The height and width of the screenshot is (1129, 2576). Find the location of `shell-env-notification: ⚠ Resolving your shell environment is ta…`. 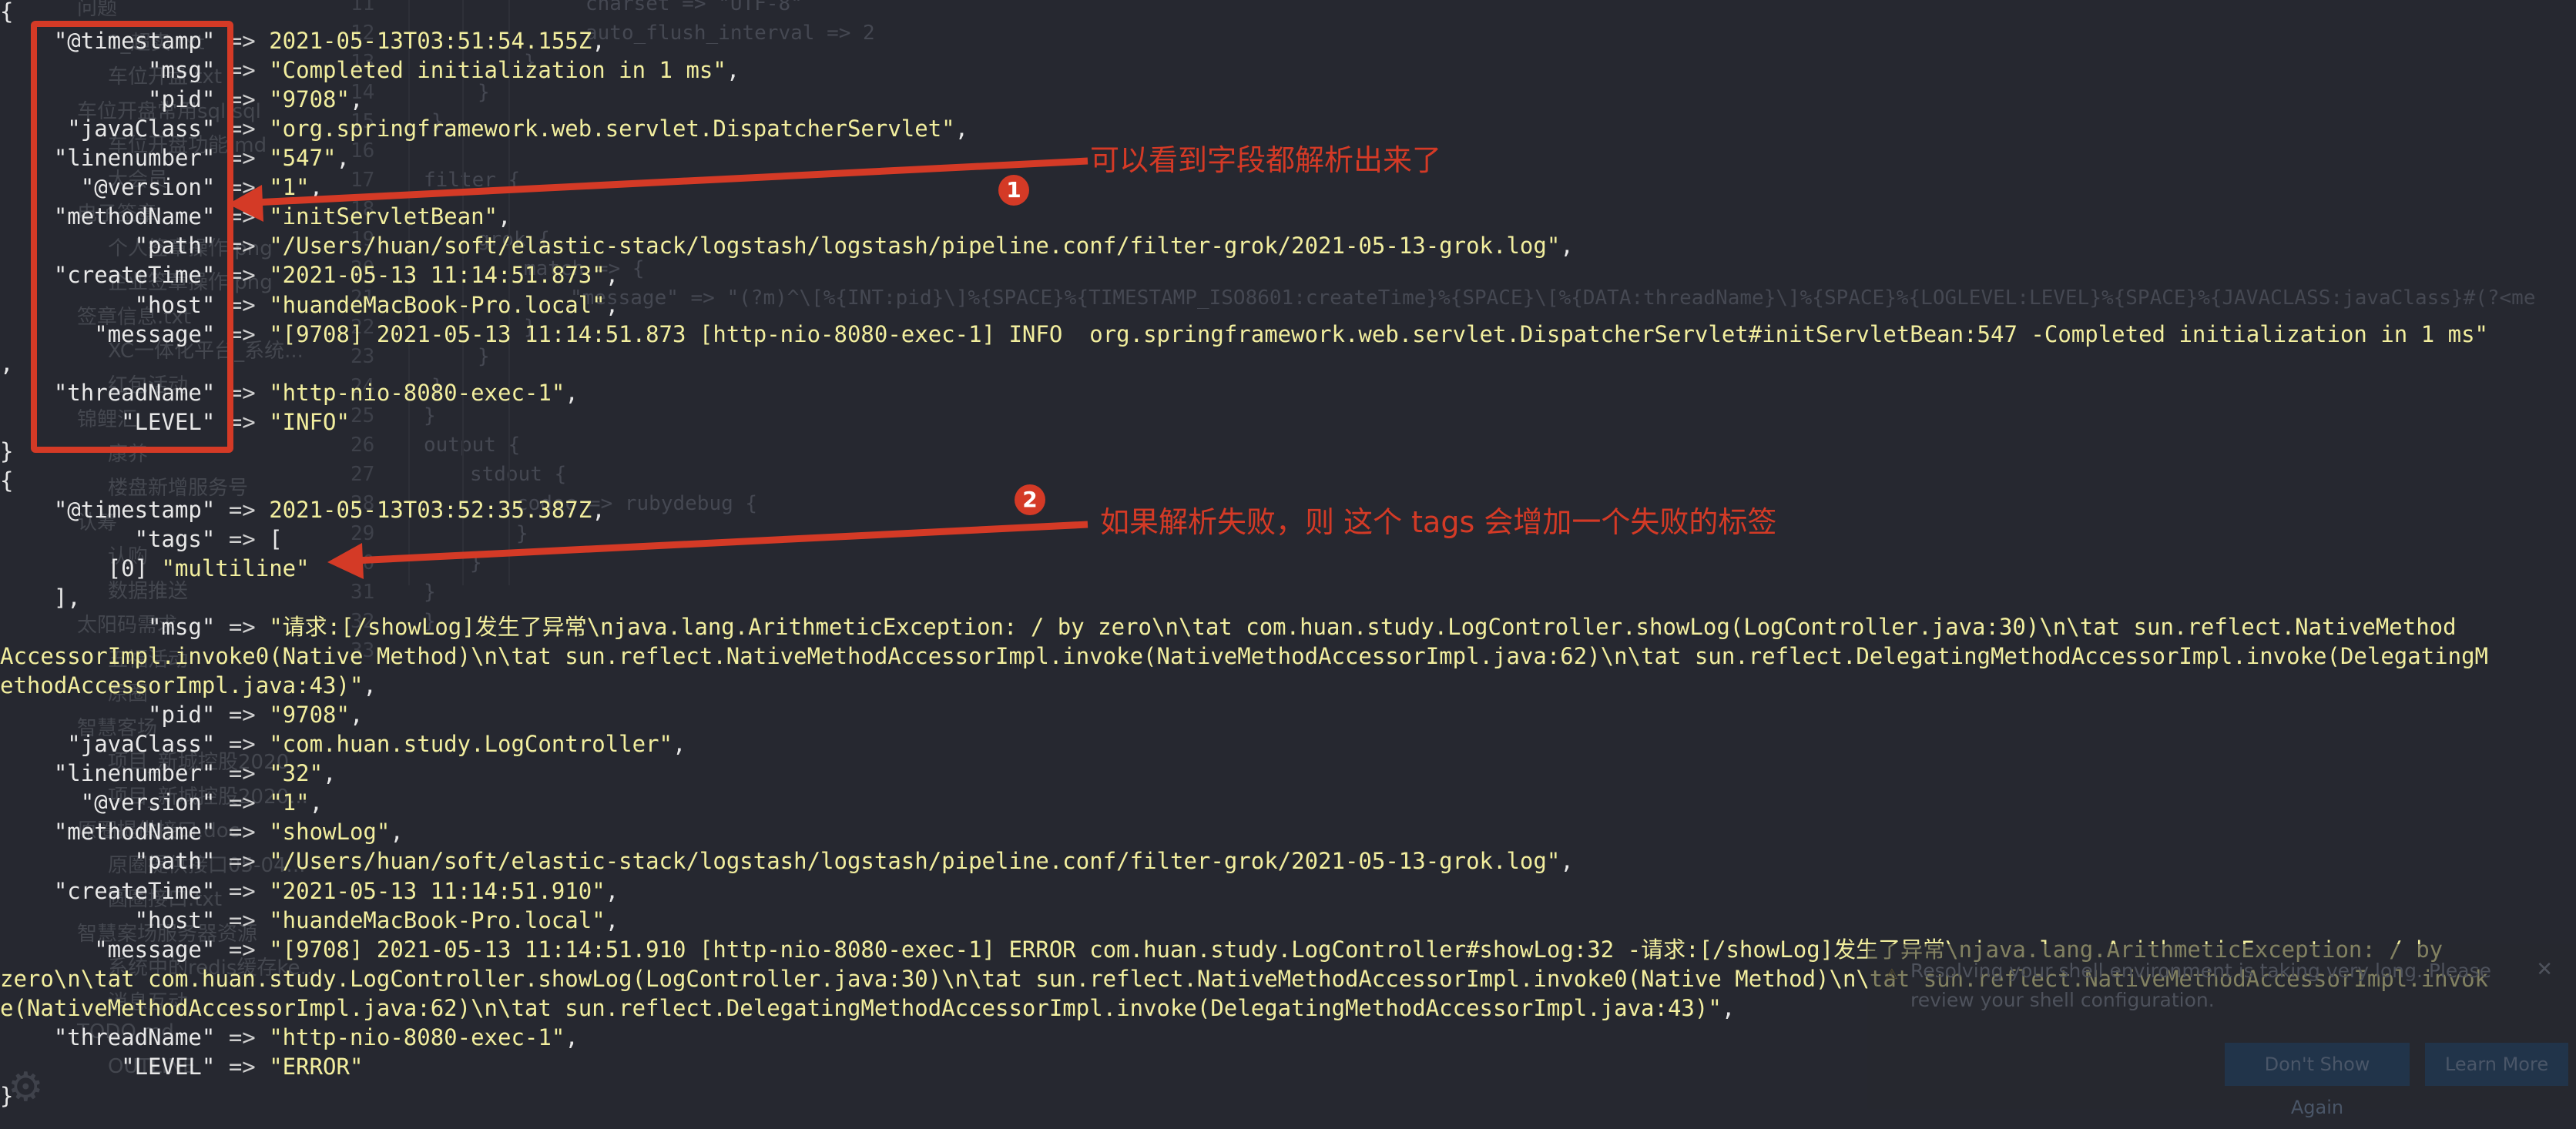

shell-env-notification: ⚠ Resolving your shell environment is ta… is located at coordinates (2221, 1031).